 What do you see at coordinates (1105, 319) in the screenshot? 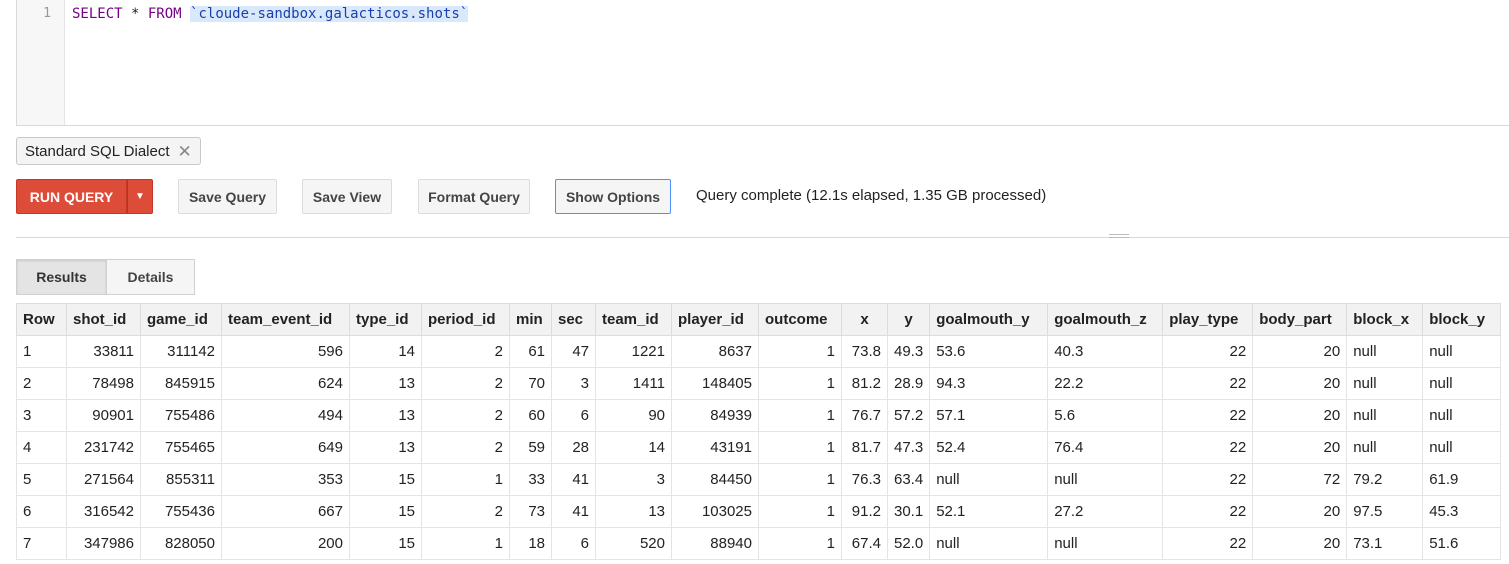
I see `column-header-goalmouth-z: goalmouth_z` at bounding box center [1105, 319].